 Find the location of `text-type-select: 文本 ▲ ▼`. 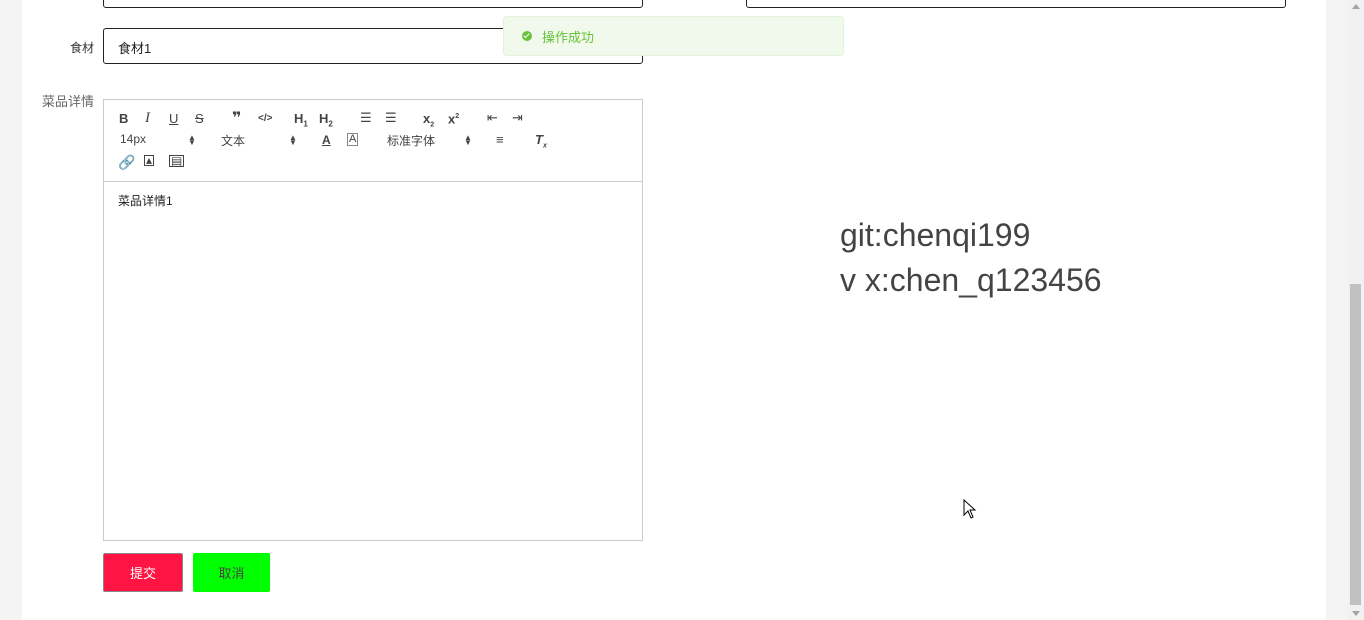

text-type-select: 文本 ▲ ▼ is located at coordinates (259, 140).